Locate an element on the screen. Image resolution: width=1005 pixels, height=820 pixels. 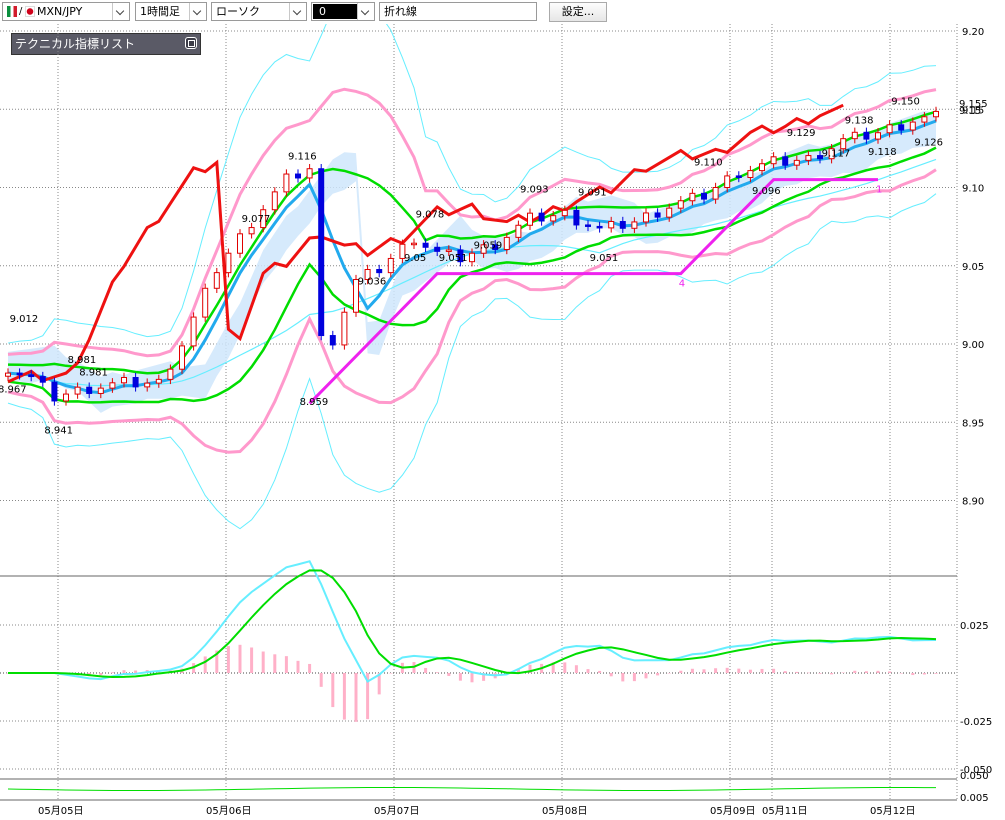
price-label: 8.981 is located at coordinates (93, 372).